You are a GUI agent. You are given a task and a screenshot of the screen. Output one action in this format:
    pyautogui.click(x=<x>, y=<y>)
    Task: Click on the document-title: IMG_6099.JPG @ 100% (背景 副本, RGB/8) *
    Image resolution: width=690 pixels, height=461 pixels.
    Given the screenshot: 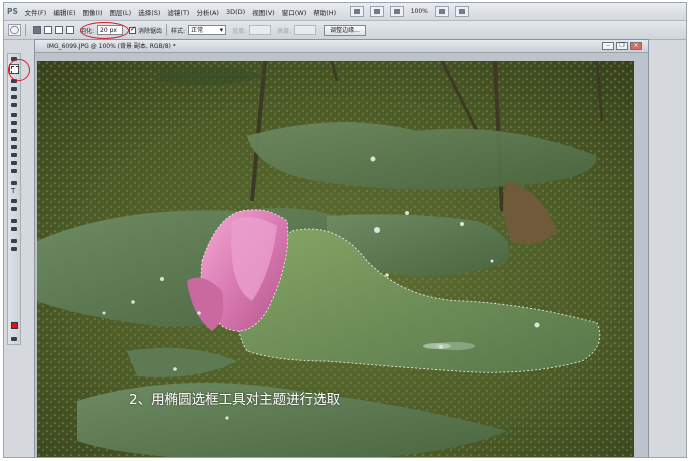 What is the action you would take?
    pyautogui.click(x=111, y=46)
    